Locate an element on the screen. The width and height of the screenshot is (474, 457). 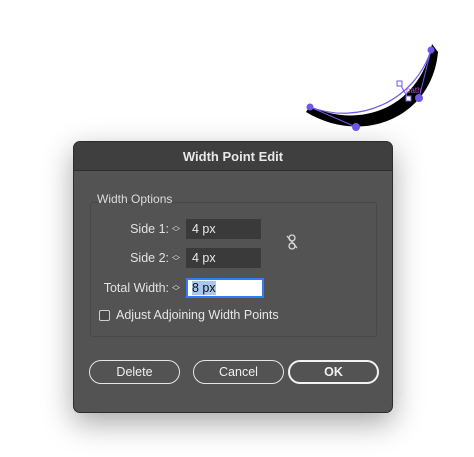
side1-input: 4 px is located at coordinates (223, 229).